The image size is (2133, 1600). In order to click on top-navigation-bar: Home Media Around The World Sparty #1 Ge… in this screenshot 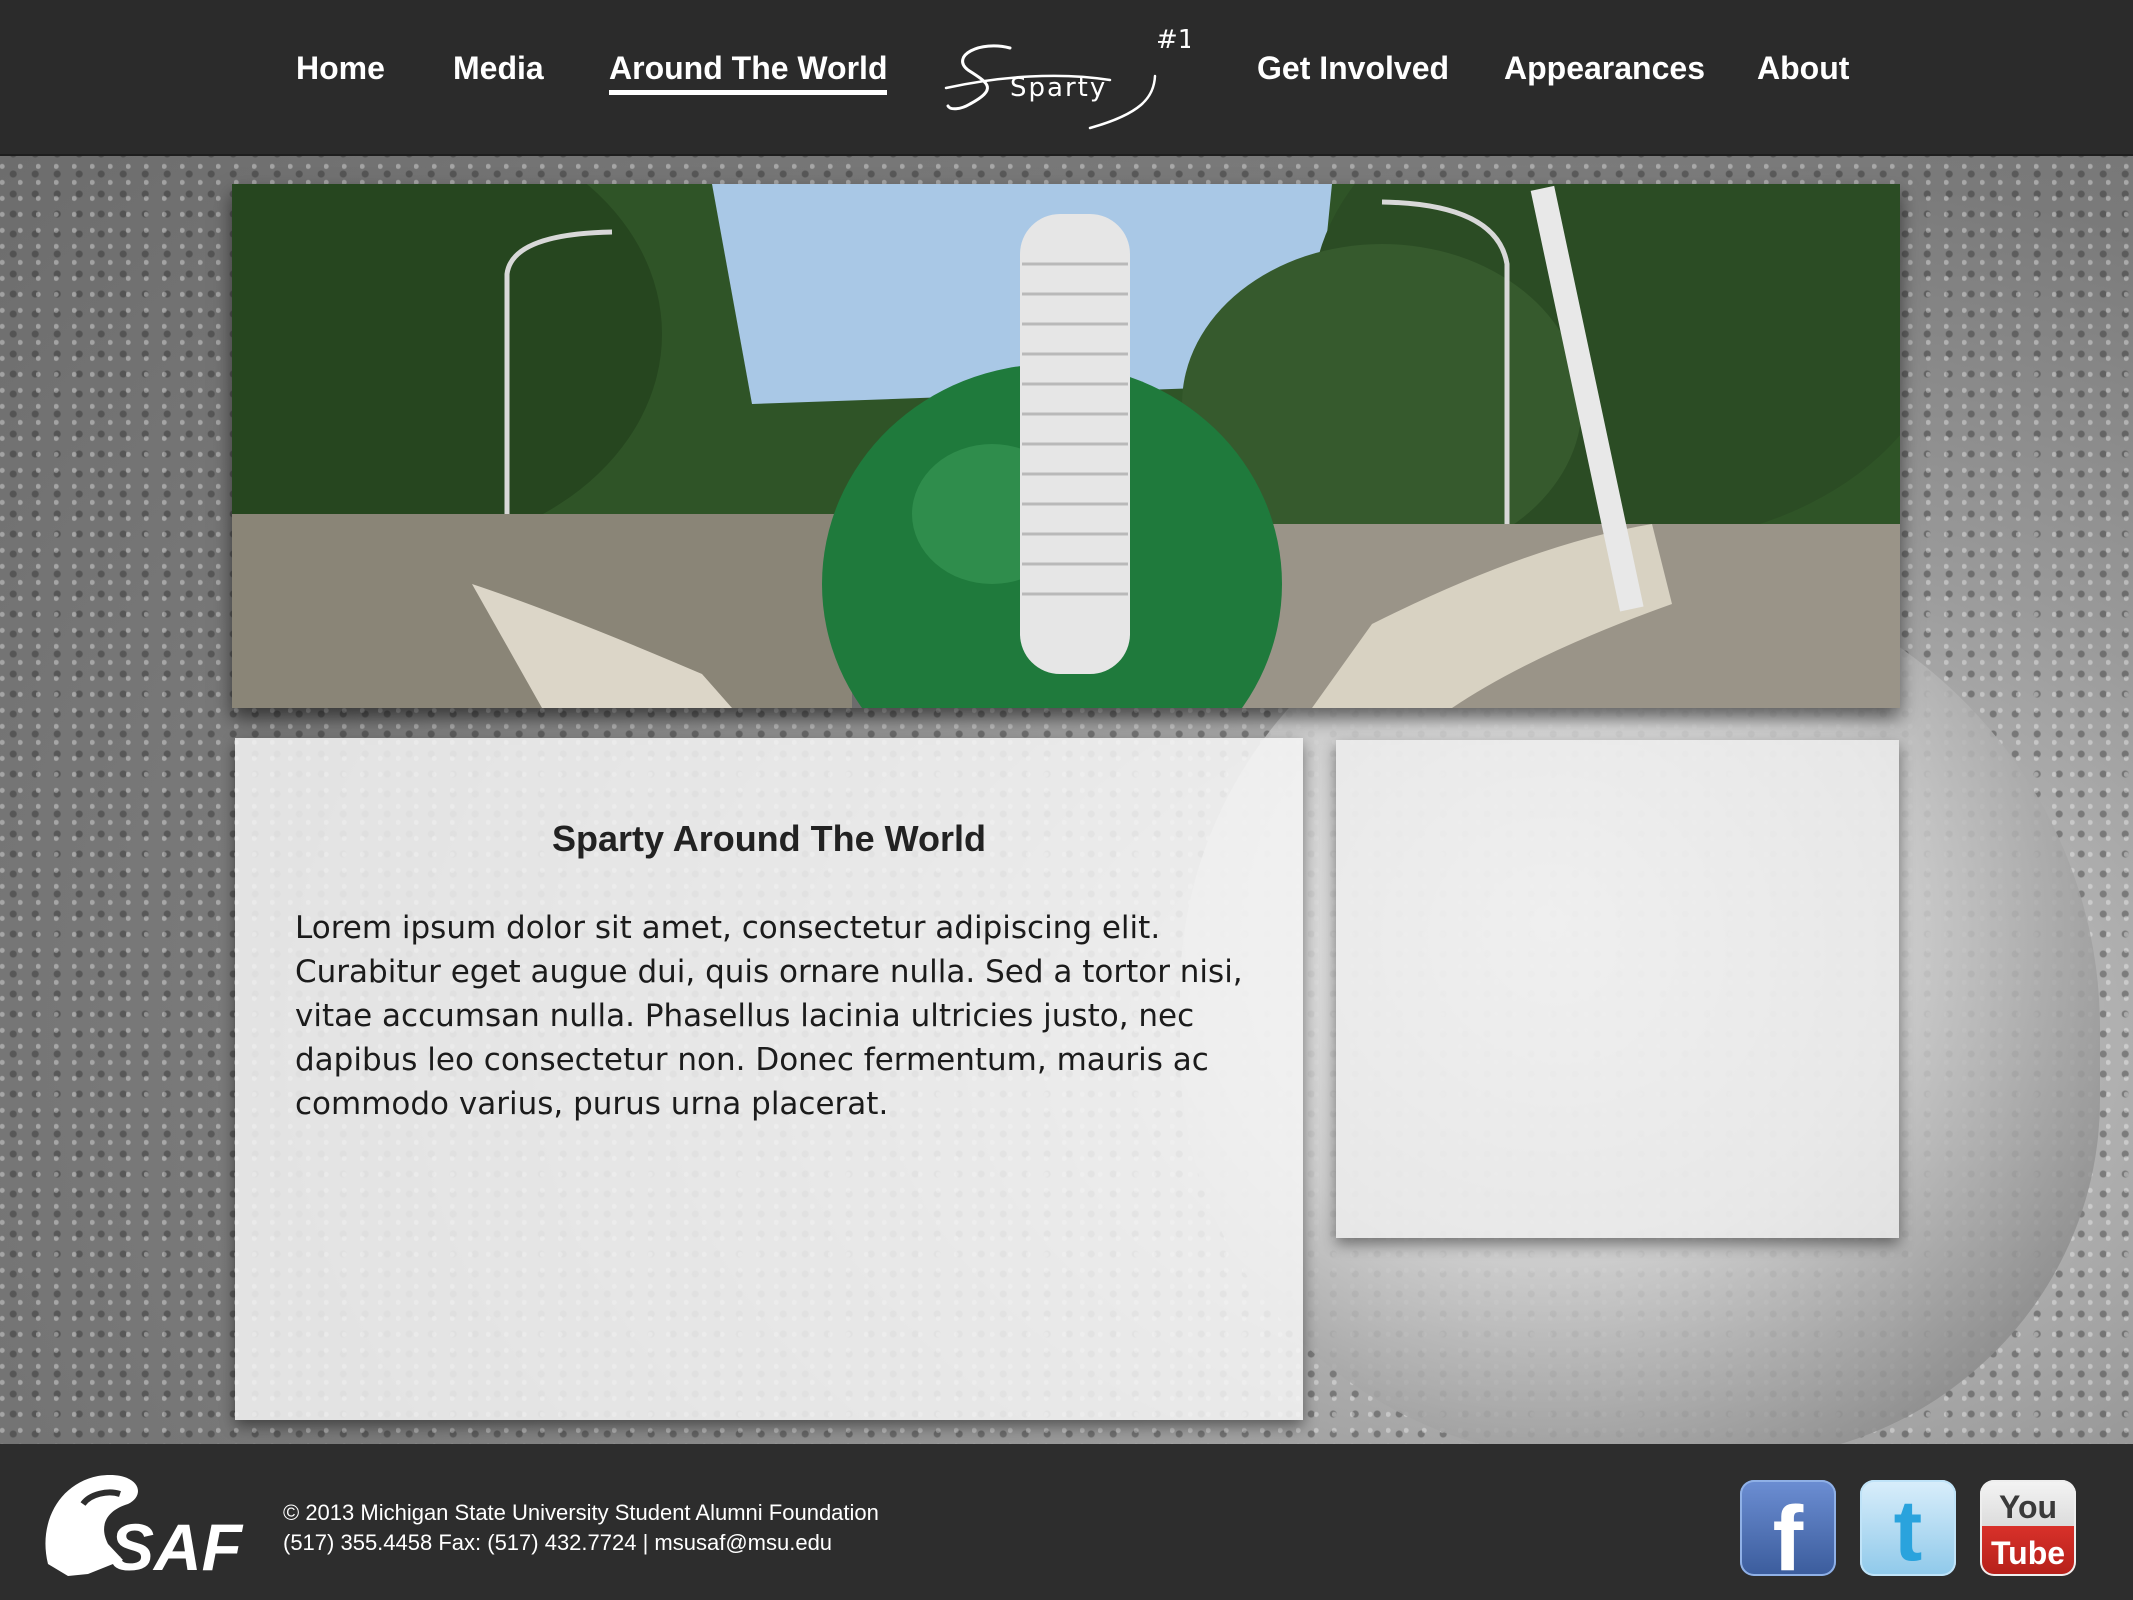, I will do `click(1066, 78)`.